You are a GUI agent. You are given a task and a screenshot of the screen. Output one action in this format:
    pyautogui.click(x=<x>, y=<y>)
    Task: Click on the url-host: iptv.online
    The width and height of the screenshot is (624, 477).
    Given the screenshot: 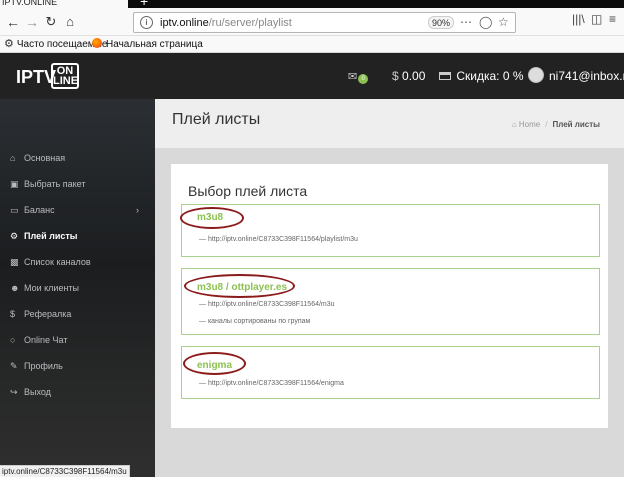 What is the action you would take?
    pyautogui.click(x=184, y=23)
    